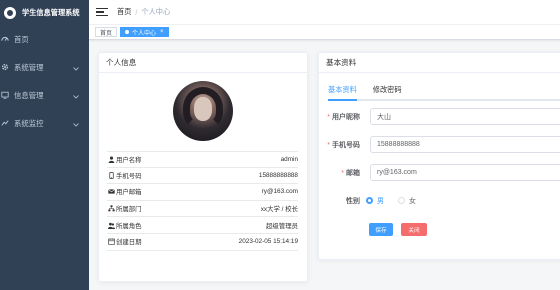 This screenshot has height=290, width=560. I want to click on info-value: ry@163.com, so click(279, 192).